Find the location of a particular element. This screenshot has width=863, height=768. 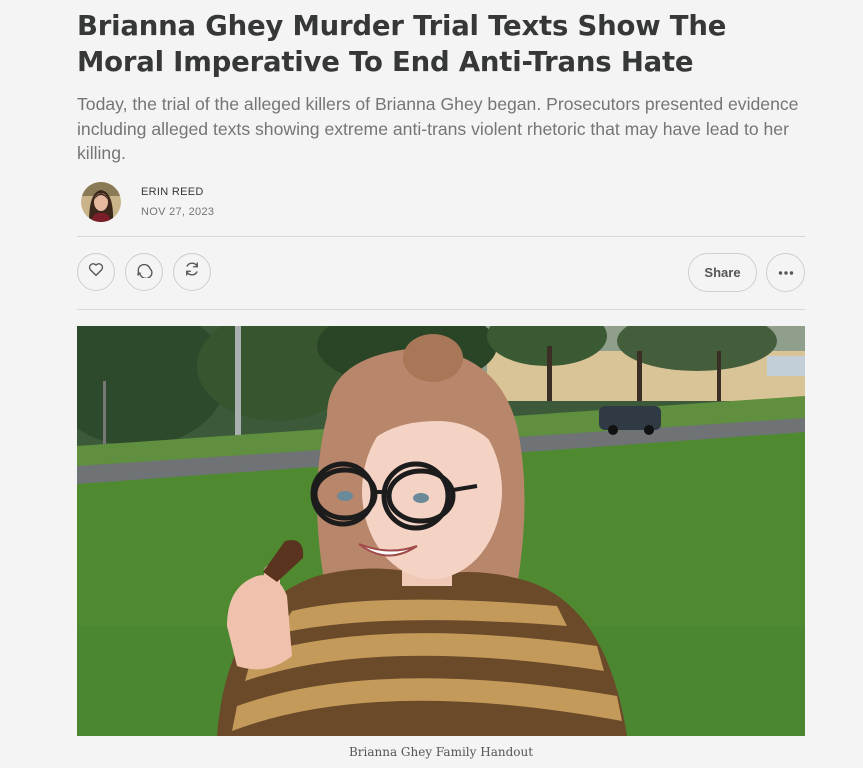

comment-icon is located at coordinates (144, 271).